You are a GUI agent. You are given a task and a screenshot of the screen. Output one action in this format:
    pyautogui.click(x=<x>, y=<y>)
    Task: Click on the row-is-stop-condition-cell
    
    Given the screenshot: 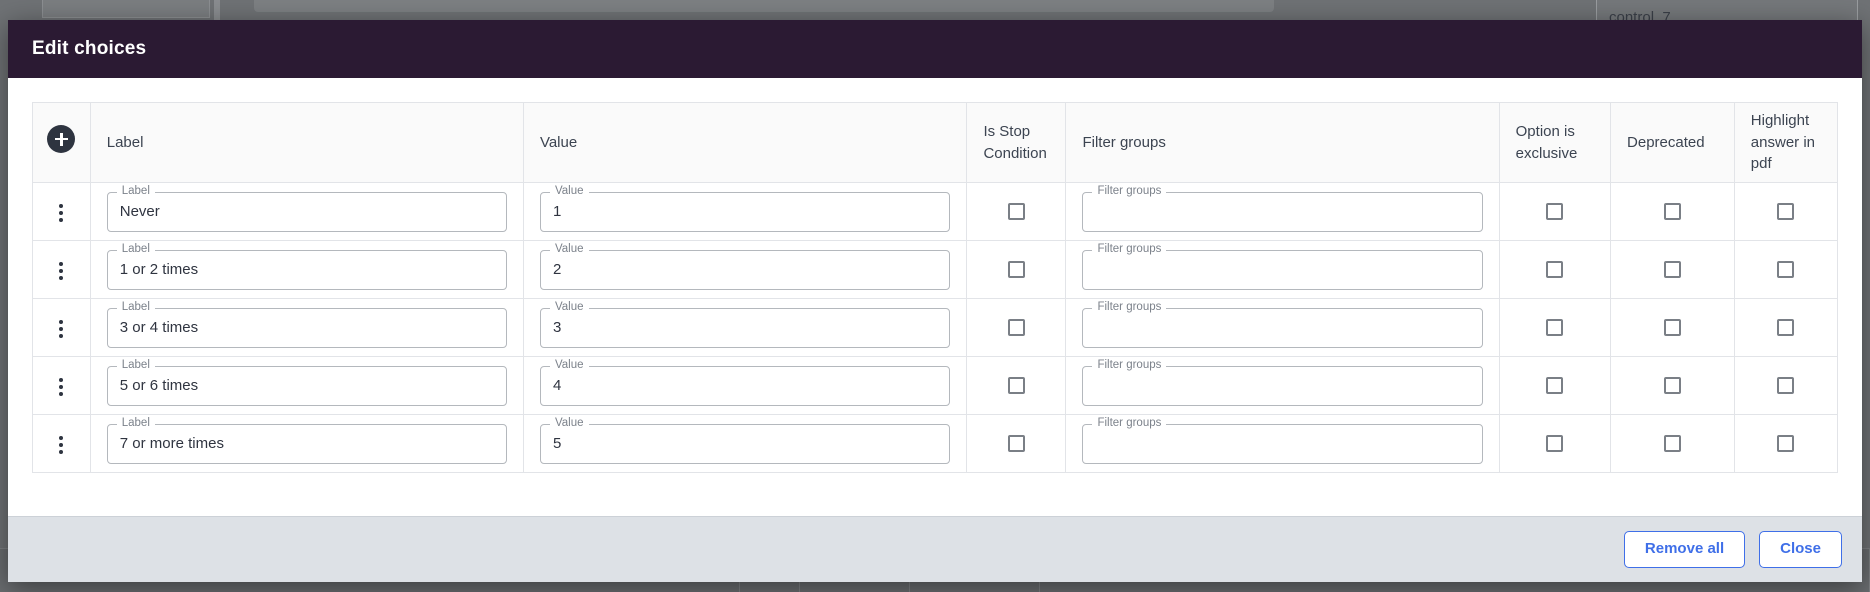 What is the action you would take?
    pyautogui.click(x=1016, y=269)
    